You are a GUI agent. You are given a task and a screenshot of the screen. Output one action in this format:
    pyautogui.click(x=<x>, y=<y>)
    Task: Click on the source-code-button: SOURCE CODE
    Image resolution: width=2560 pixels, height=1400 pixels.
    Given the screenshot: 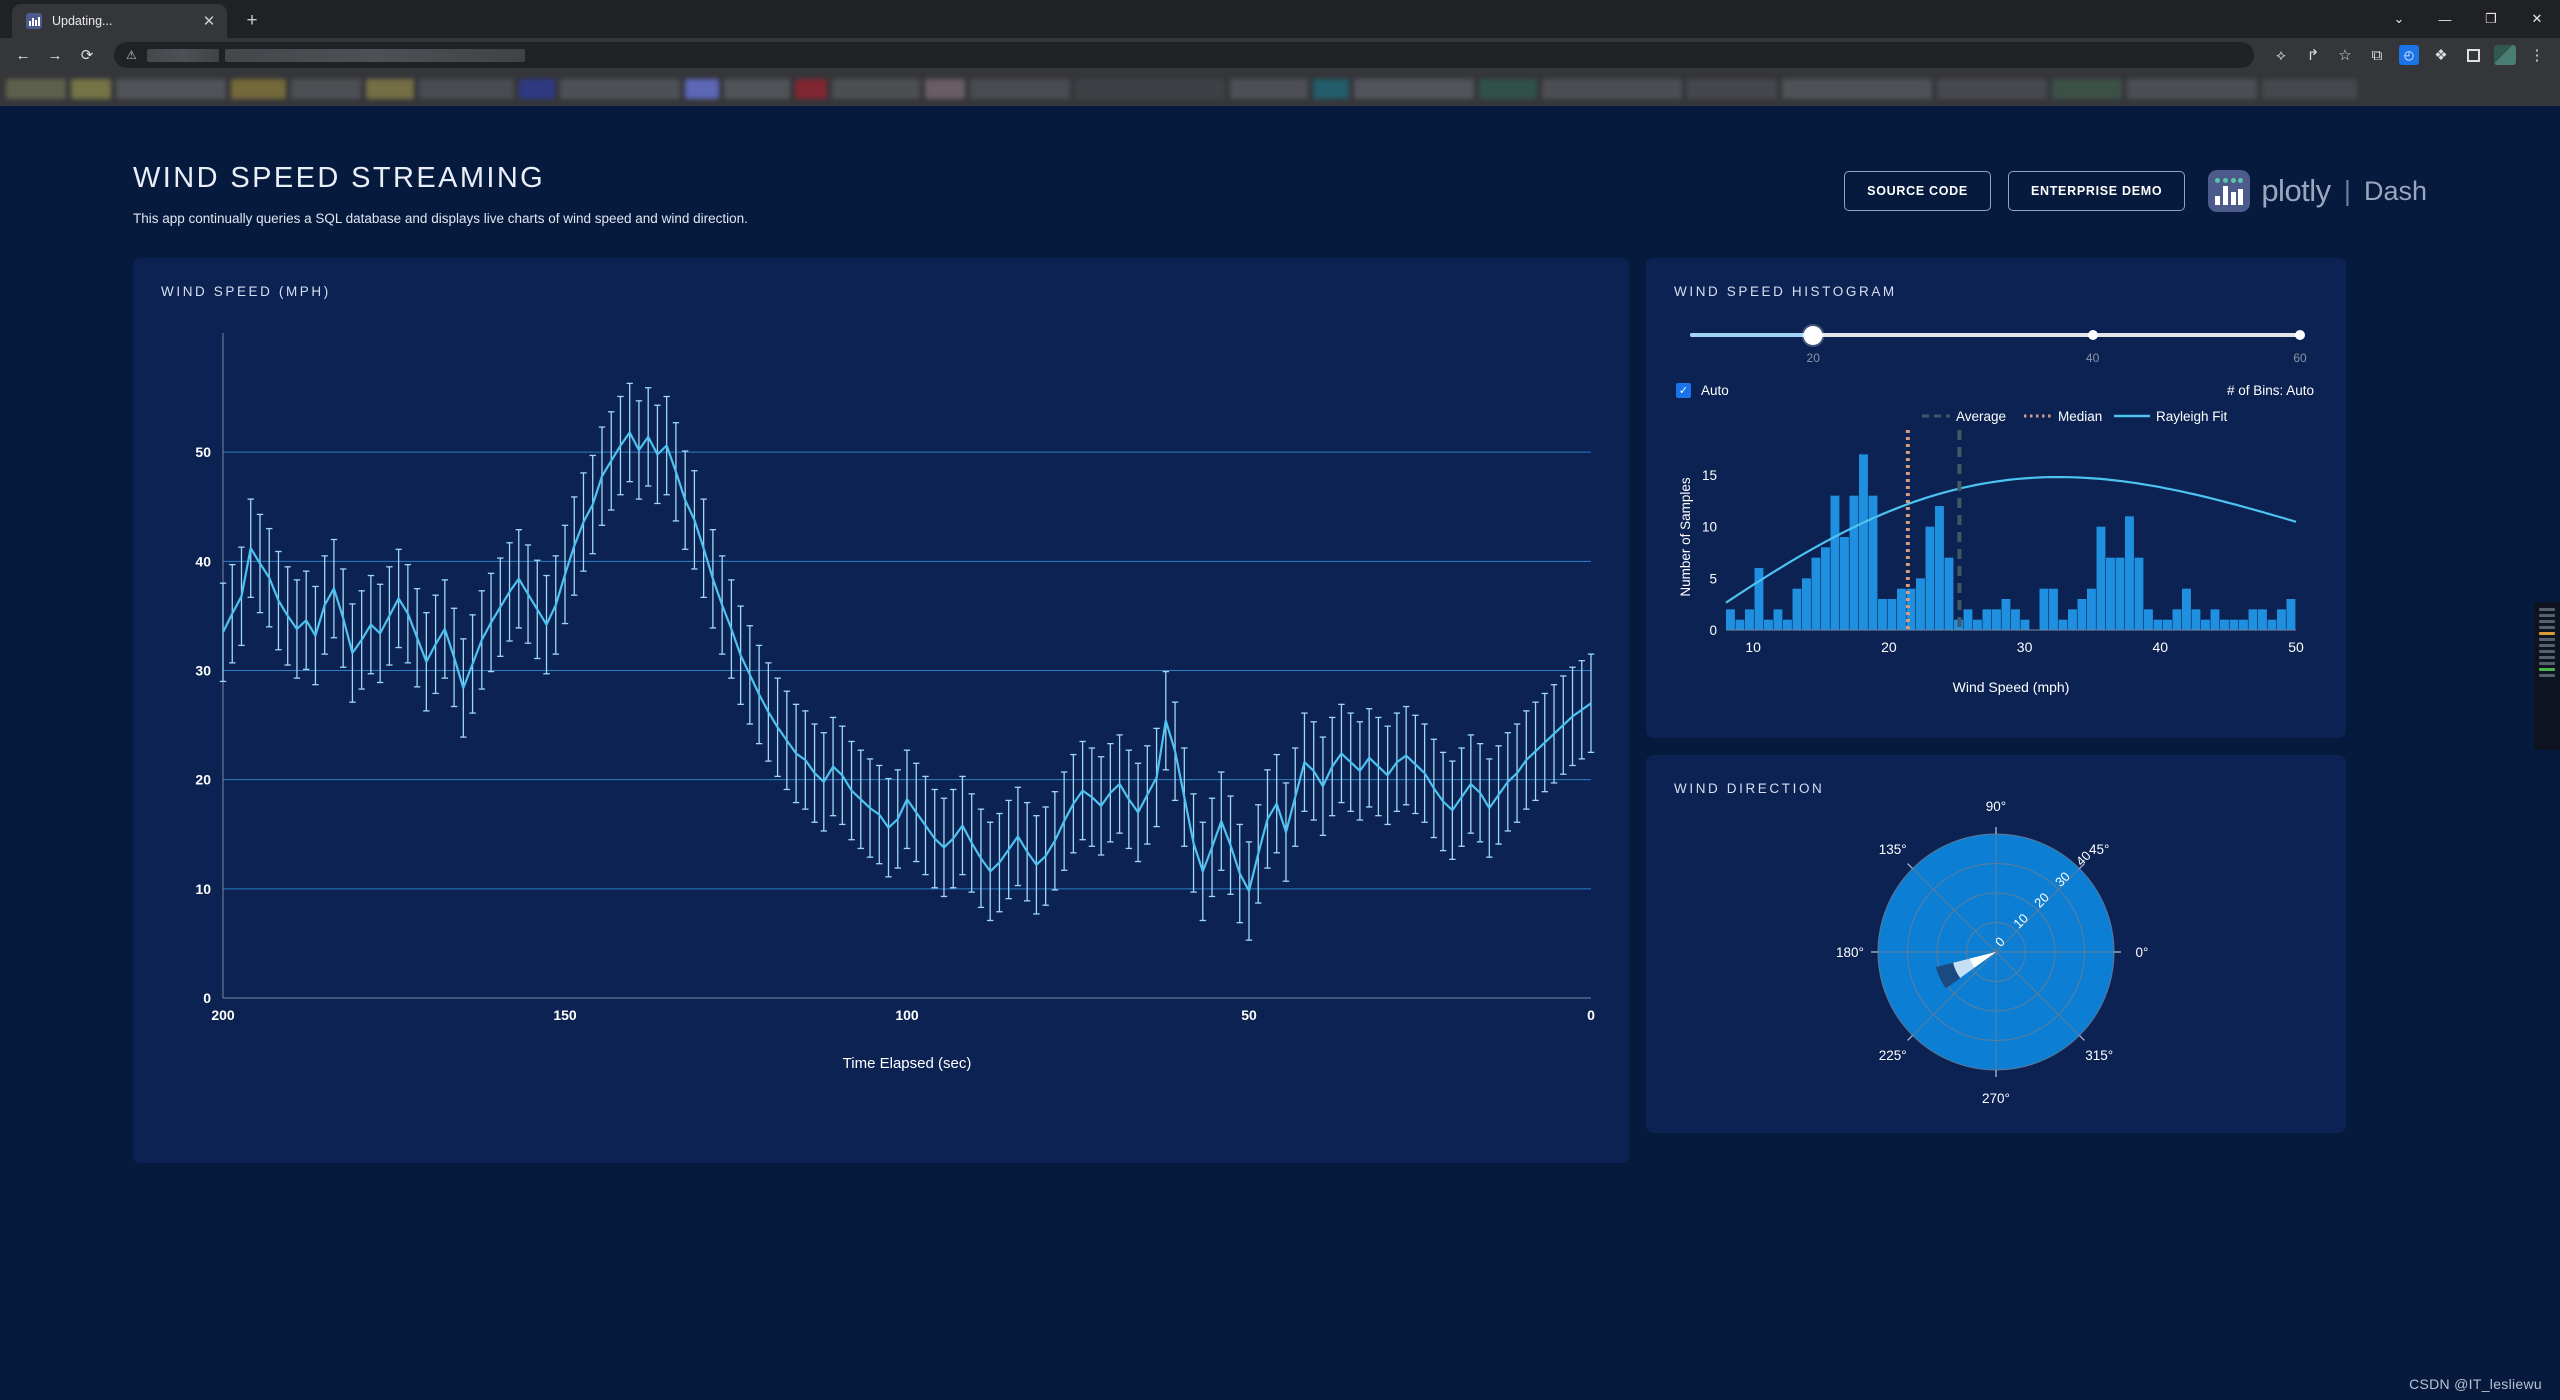 What is the action you would take?
    pyautogui.click(x=1917, y=191)
    